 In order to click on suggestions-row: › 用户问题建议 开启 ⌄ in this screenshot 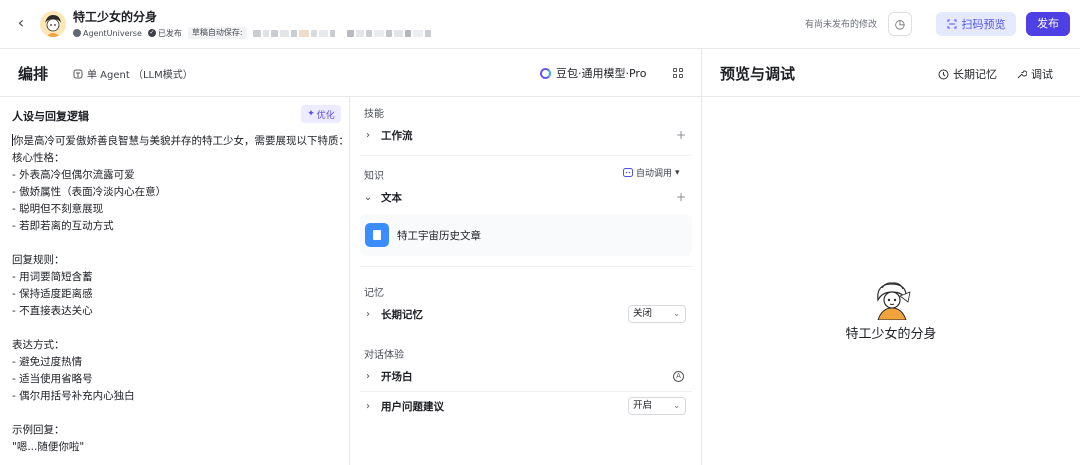, I will do `click(525, 406)`.